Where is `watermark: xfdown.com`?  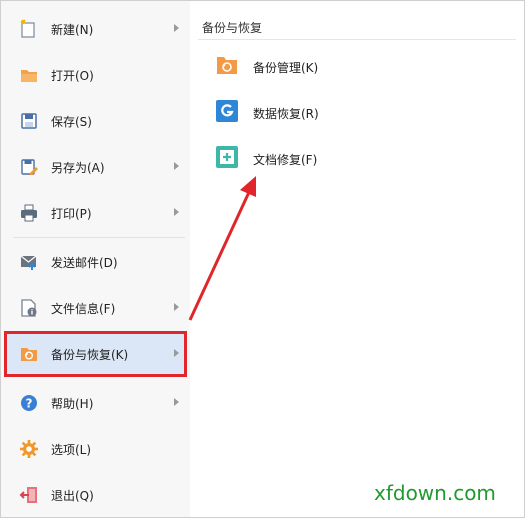
watermark: xfdown.com is located at coordinates (435, 493).